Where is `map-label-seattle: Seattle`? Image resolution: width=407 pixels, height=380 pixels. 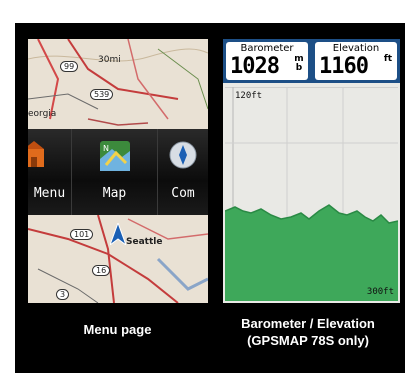
map-label-seattle: Seattle is located at coordinates (144, 242).